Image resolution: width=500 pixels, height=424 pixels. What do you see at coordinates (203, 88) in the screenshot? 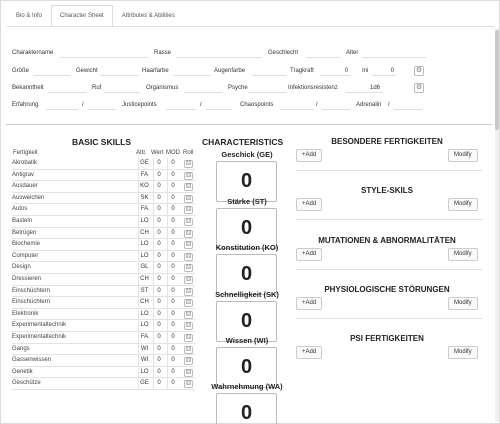
I see `organismus-input` at bounding box center [203, 88].